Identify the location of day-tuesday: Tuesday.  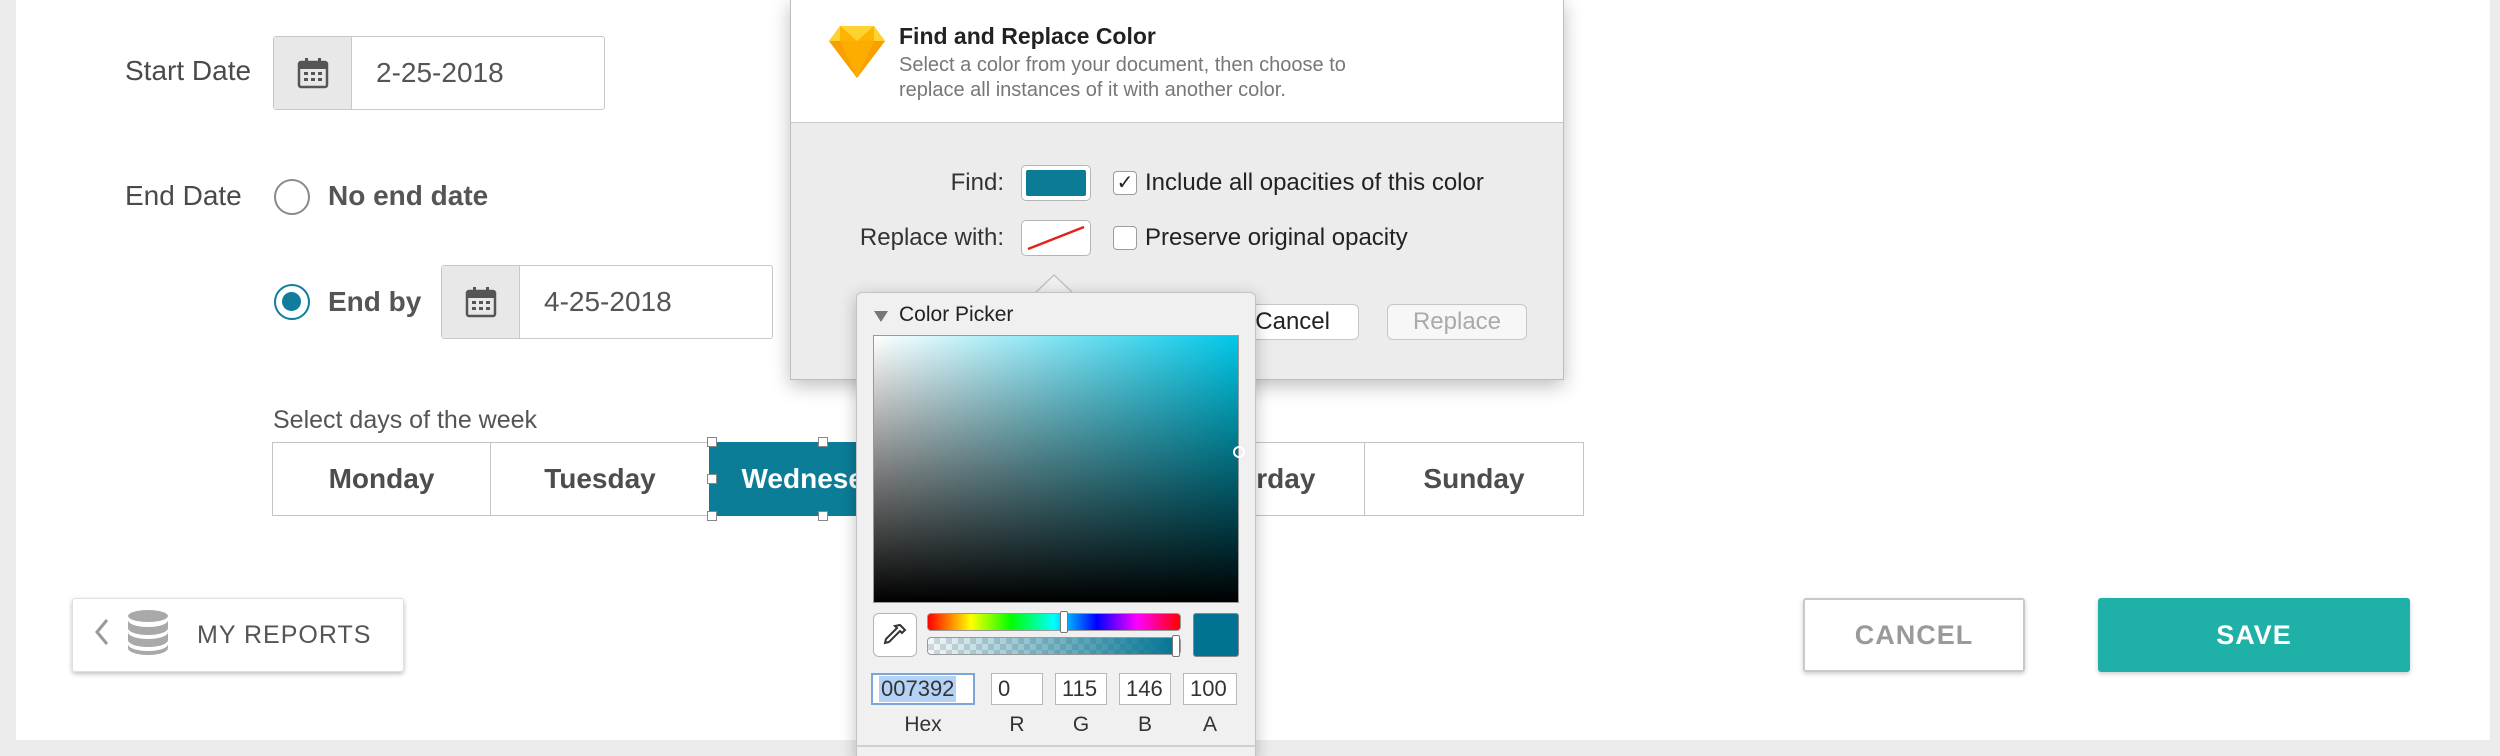
(600, 479).